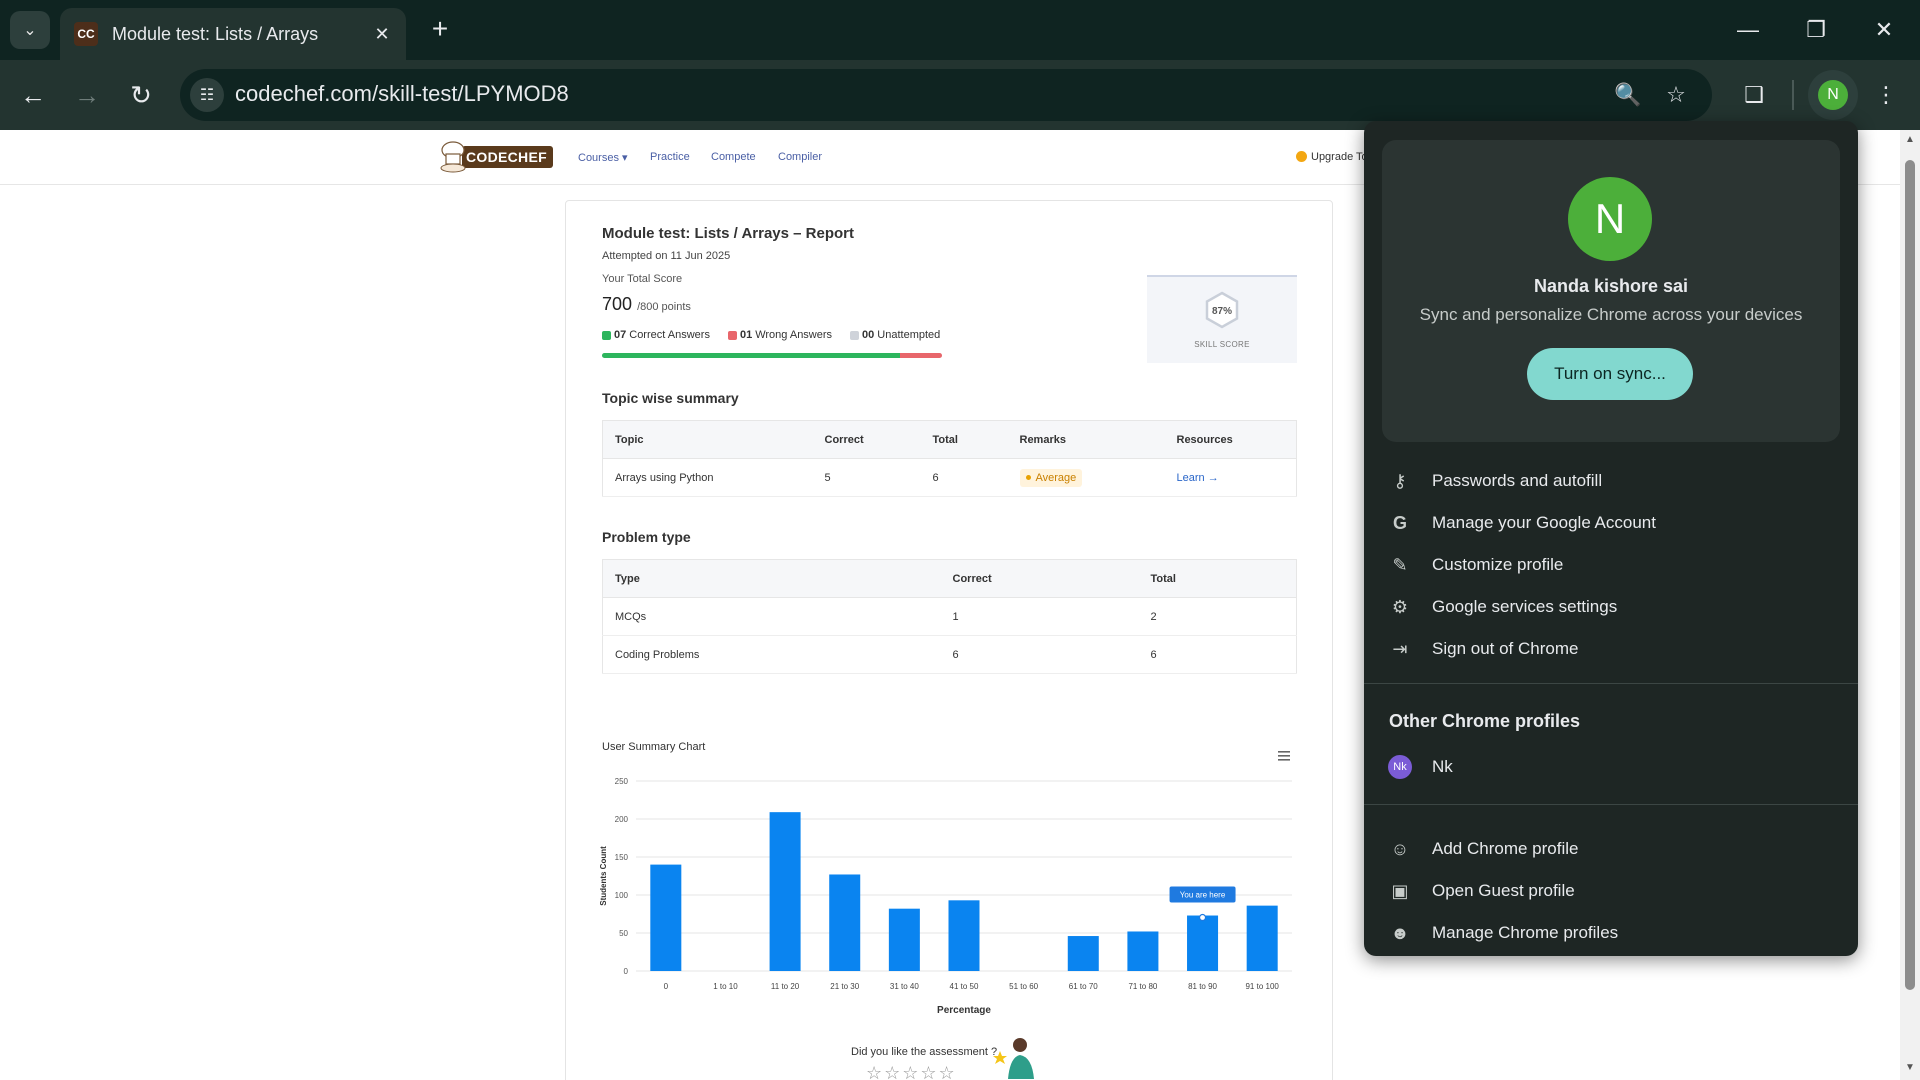 This screenshot has width=1920, height=1080. I want to click on x-tick-label: 21 to 30, so click(844, 986).